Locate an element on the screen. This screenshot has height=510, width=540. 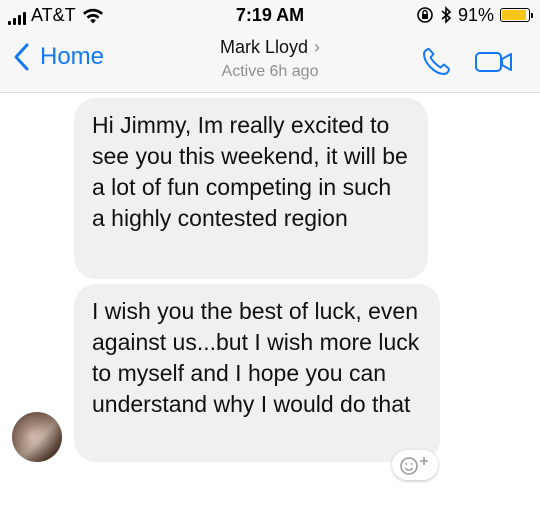
phone-icon is located at coordinates (436, 62).